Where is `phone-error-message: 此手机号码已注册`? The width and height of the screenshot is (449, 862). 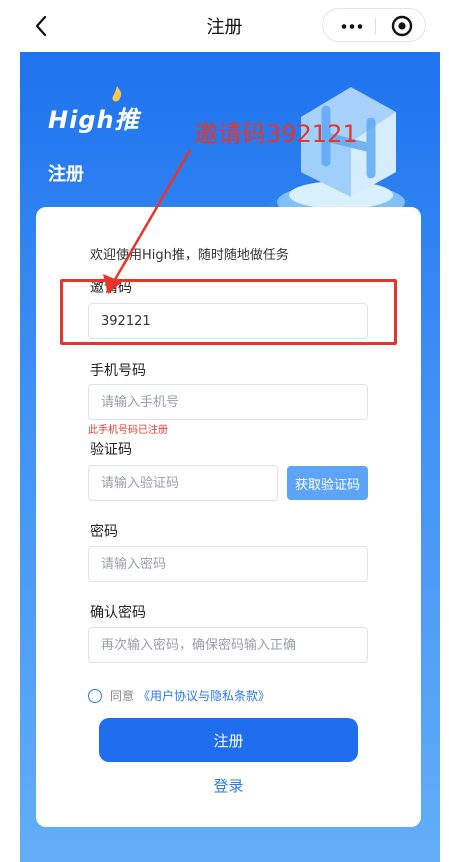
phone-error-message: 此手机号码已注册 is located at coordinates (128, 430).